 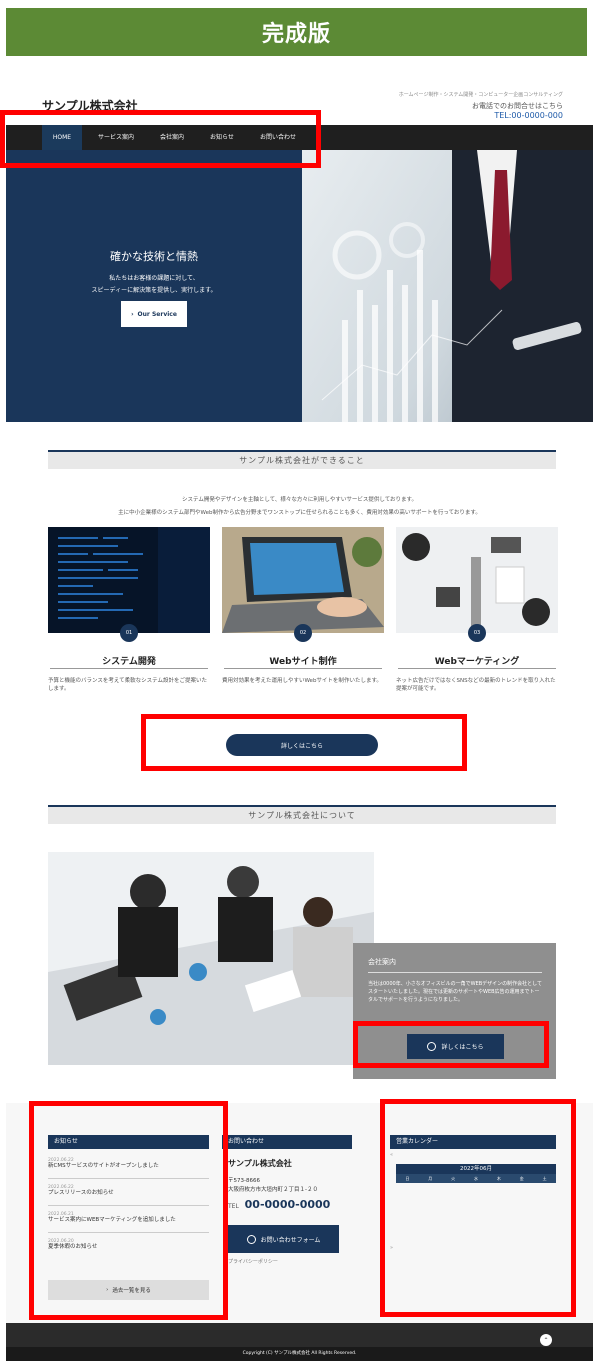 I want to click on card-number-02: 02, so click(x=303, y=633).